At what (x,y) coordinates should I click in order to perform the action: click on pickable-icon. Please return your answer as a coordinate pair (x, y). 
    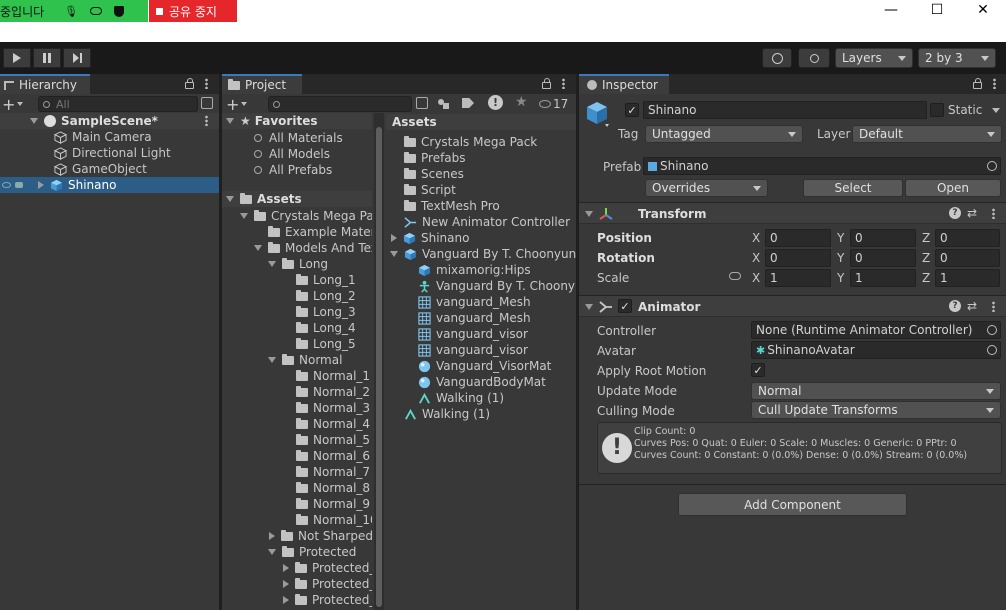
    Looking at the image, I should click on (19, 185).